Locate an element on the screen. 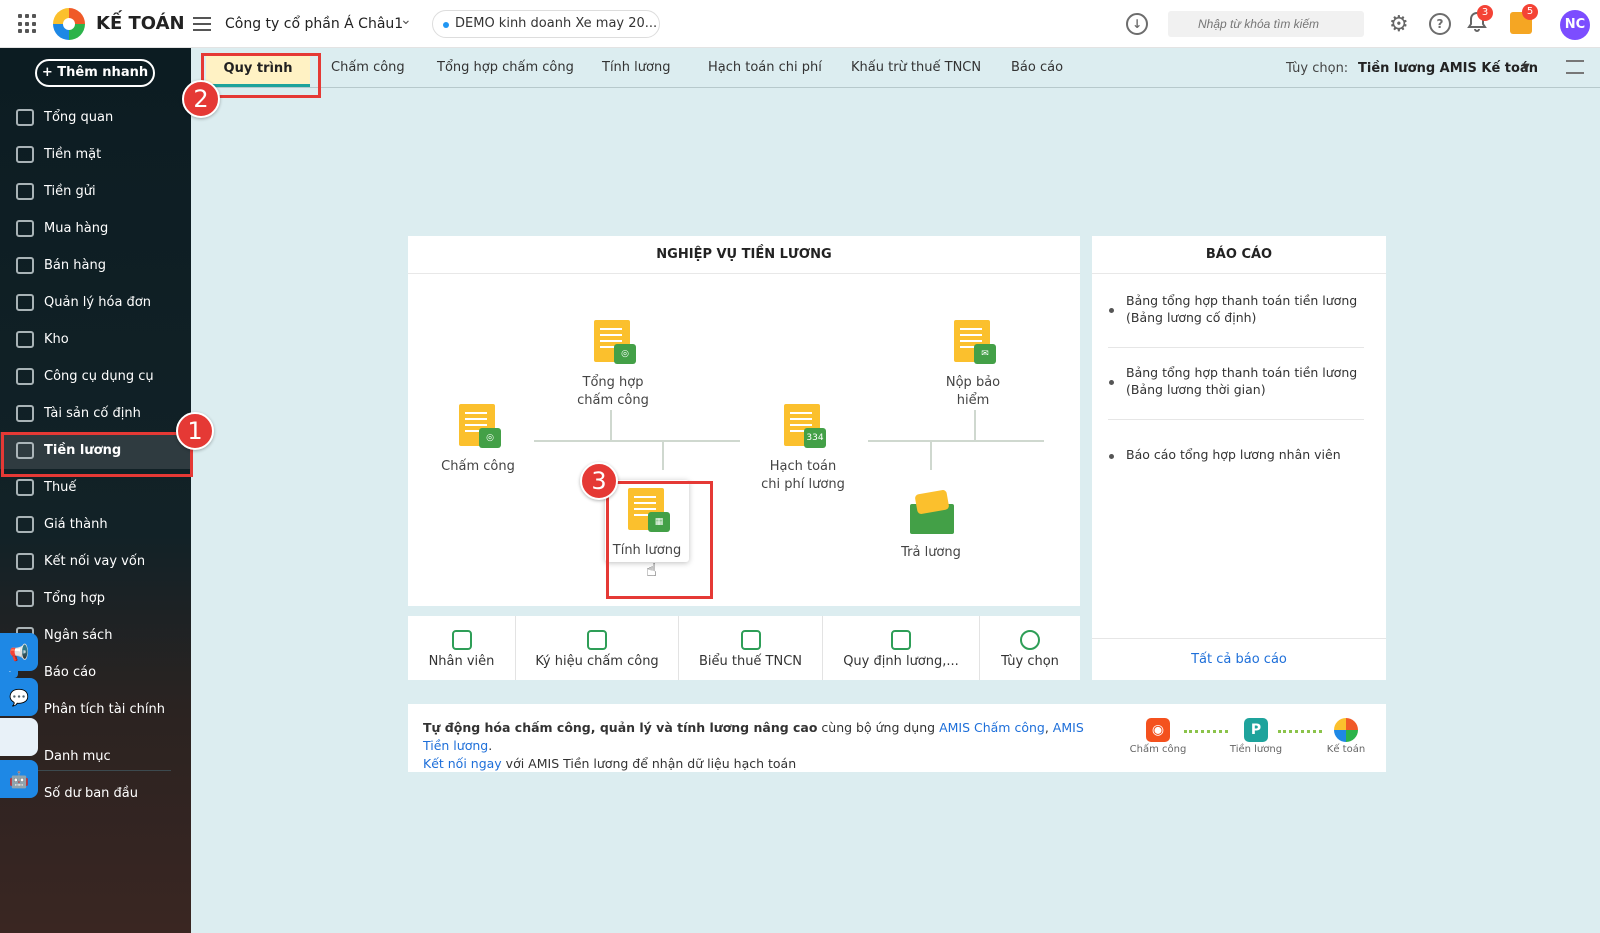 The image size is (1600, 933). sidebar-item-label: Tài sản cố định is located at coordinates (92, 413).